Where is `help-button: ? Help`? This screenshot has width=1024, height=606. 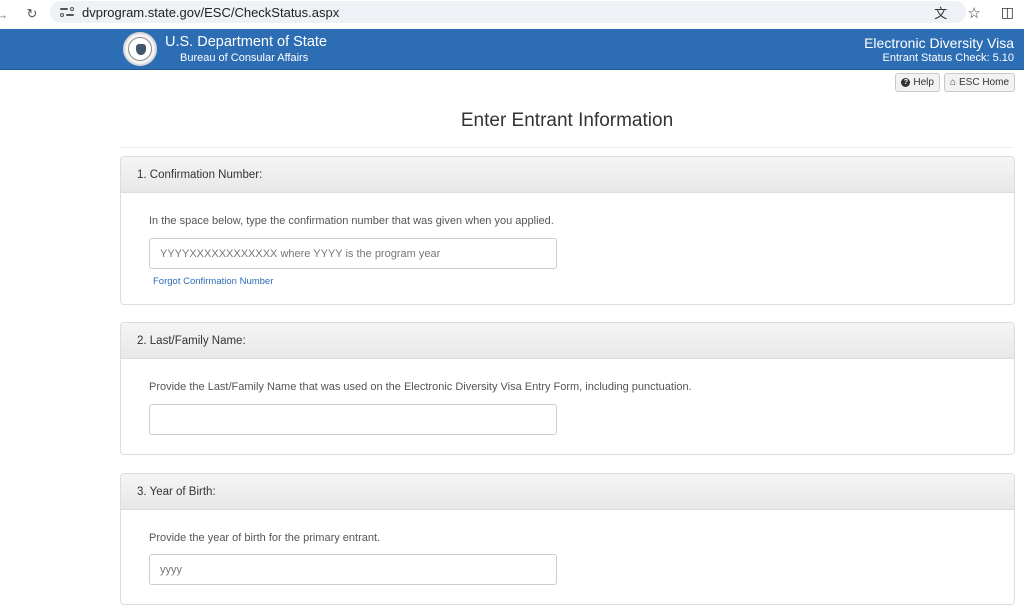 help-button: ? Help is located at coordinates (917, 82).